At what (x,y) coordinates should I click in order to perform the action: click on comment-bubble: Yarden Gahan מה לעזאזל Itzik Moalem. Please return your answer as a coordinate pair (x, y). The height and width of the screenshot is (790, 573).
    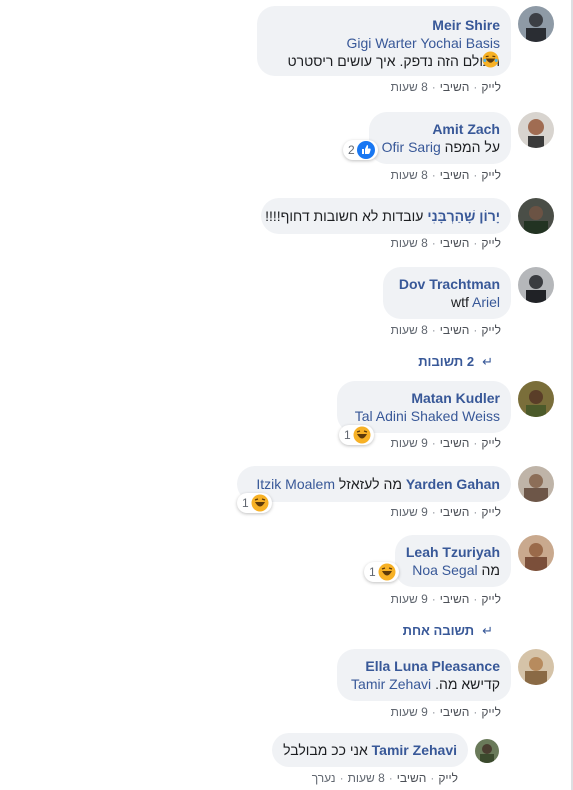
    Looking at the image, I should click on (374, 484).